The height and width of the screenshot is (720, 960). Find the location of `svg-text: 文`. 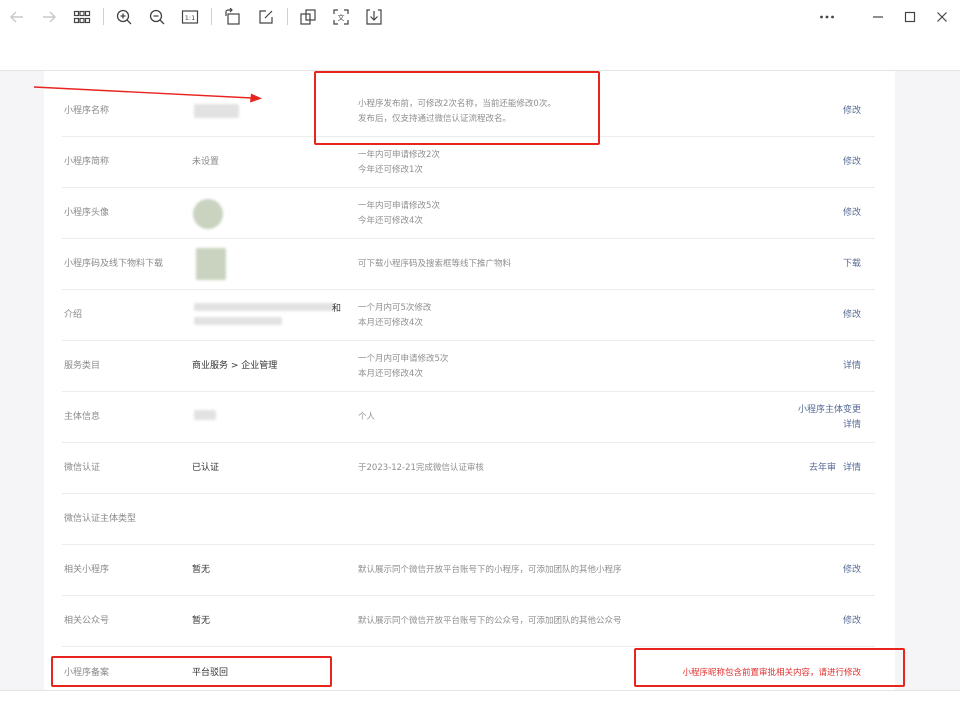

svg-text: 文 is located at coordinates (341, 17).